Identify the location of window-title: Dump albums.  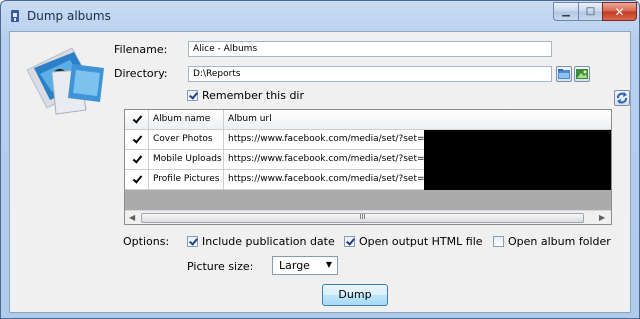
(69, 16).